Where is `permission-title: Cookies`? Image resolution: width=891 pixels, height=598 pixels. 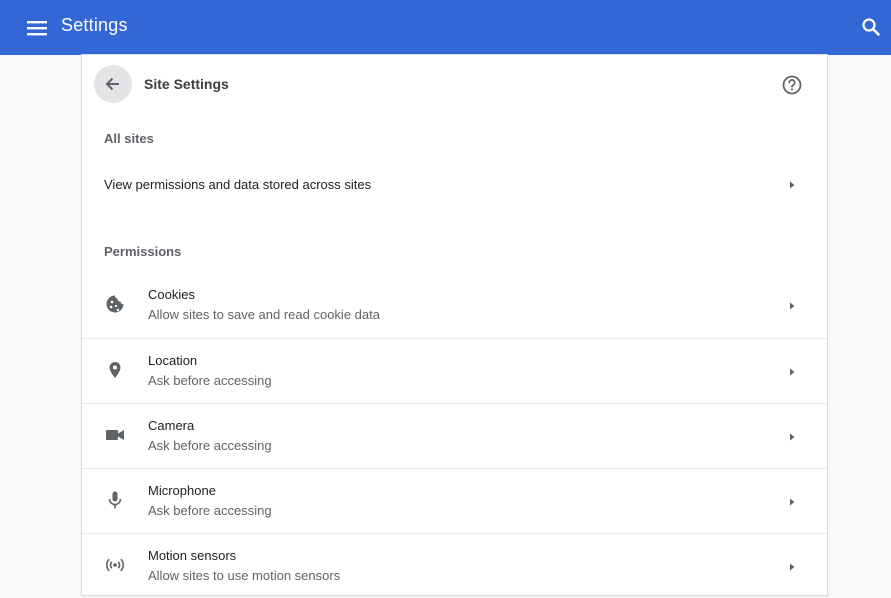 permission-title: Cookies is located at coordinates (171, 294).